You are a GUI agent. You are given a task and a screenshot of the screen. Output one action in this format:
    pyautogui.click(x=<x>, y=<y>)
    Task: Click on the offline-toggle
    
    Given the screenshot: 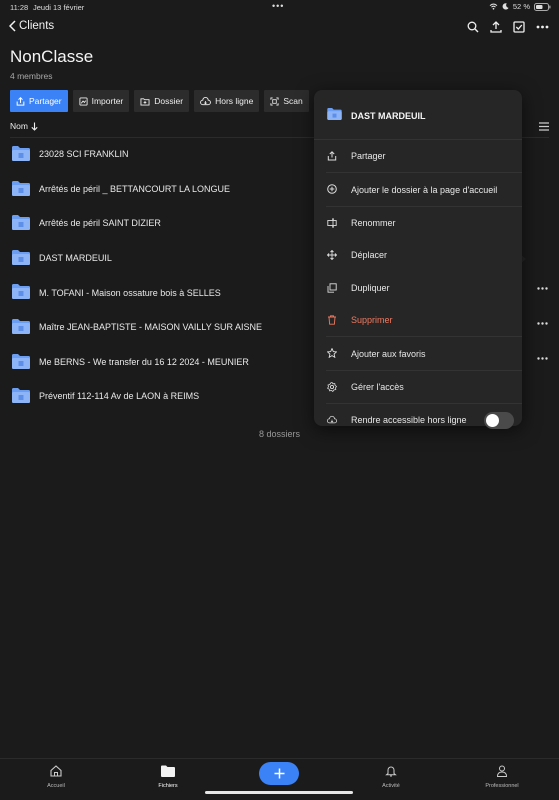 What is the action you would take?
    pyautogui.click(x=499, y=421)
    